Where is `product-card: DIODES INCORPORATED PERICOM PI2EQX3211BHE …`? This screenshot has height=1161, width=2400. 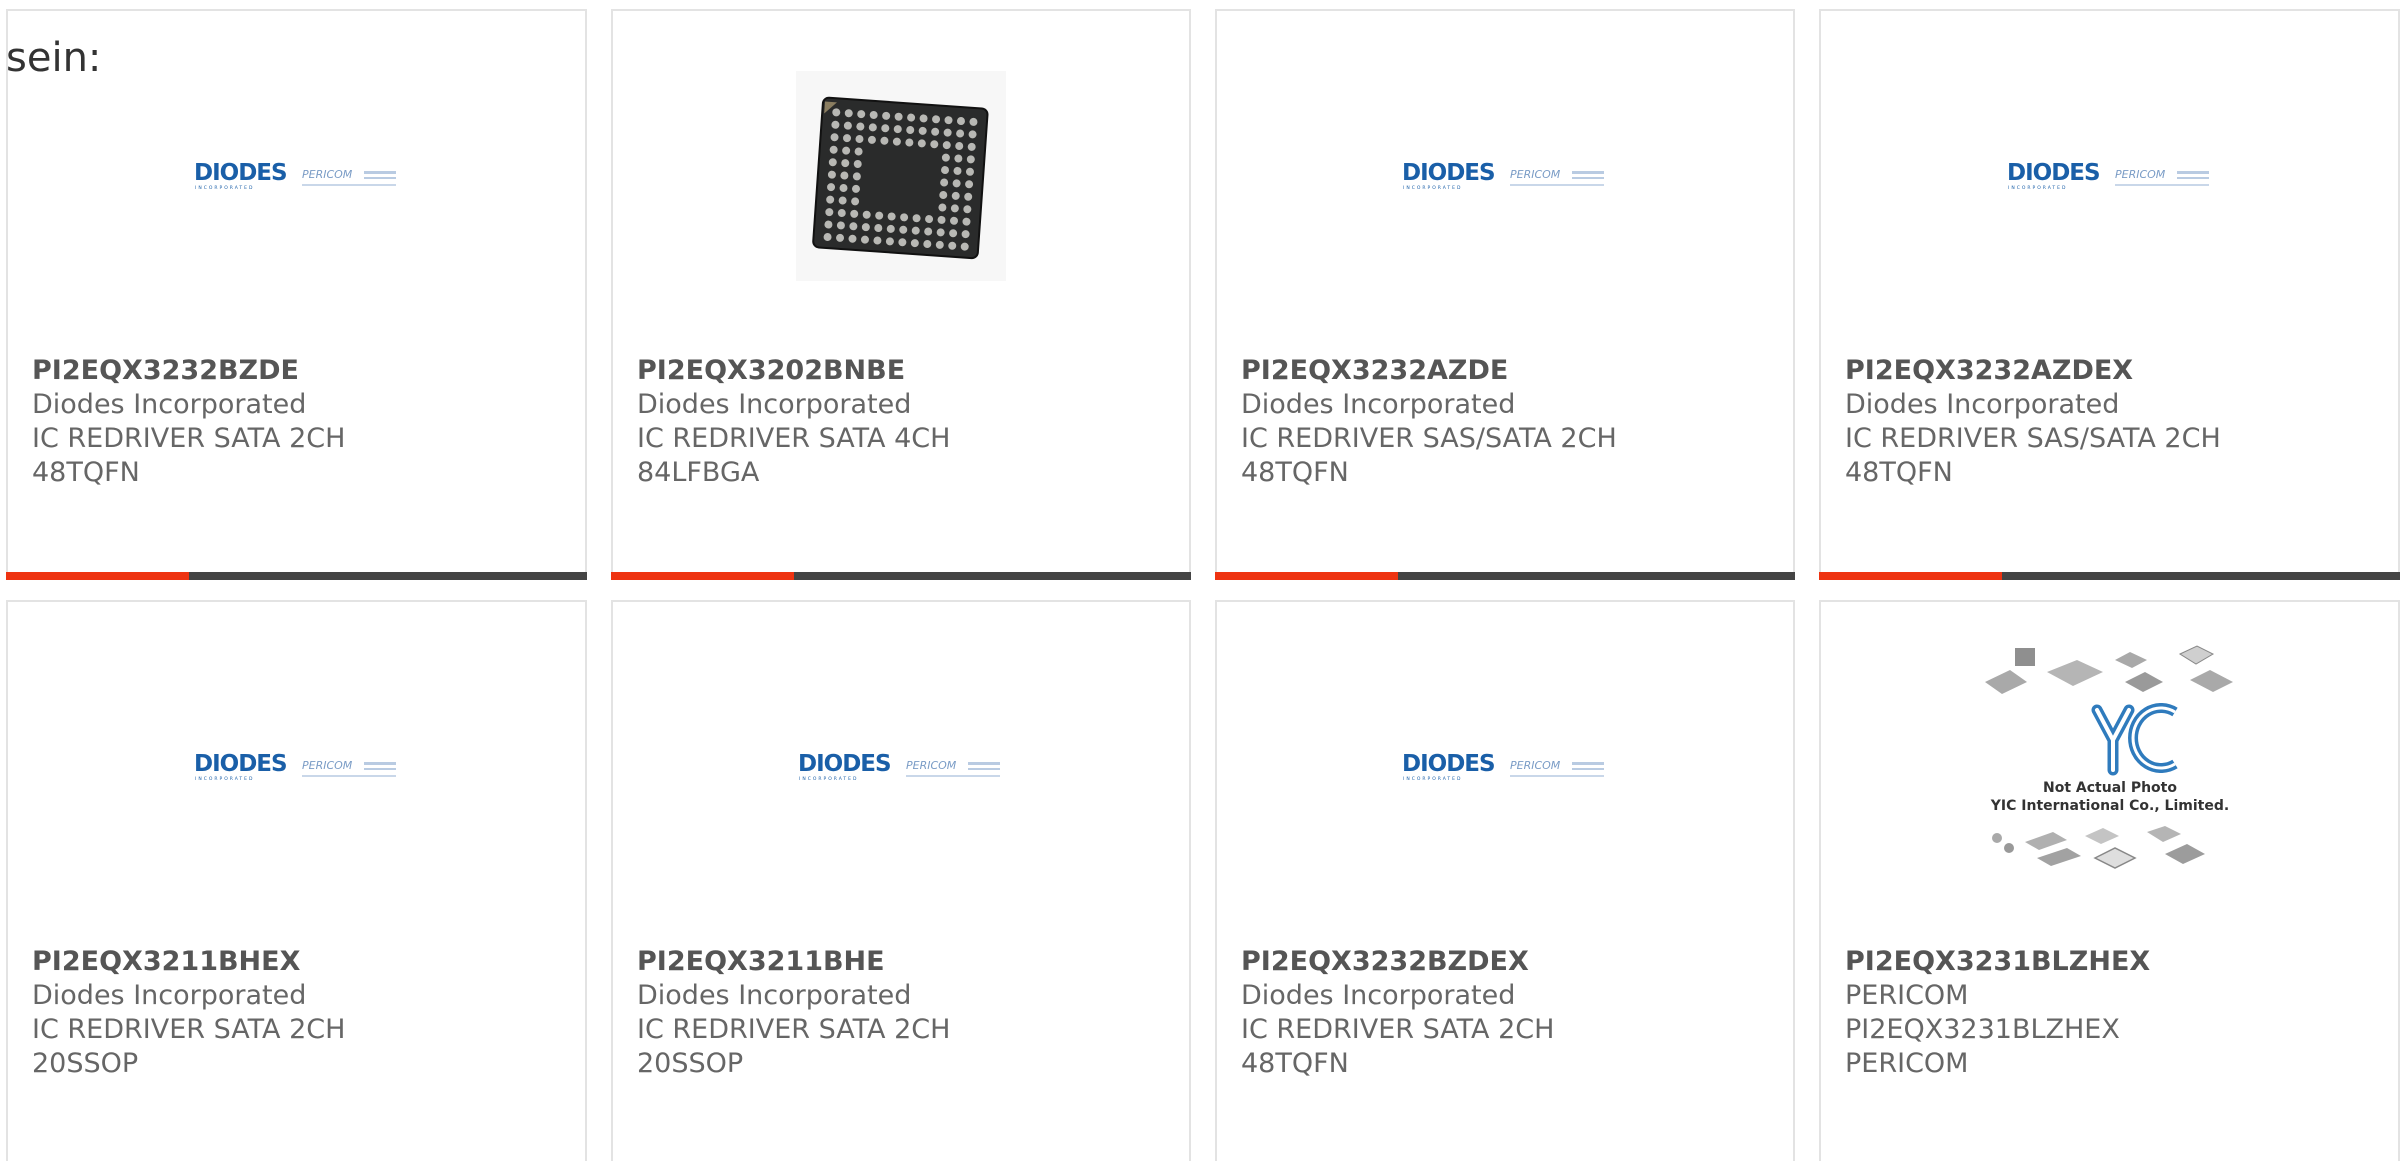
product-card: DIODES INCORPORATED PERICOM PI2EQX3211BHE … is located at coordinates (901, 880).